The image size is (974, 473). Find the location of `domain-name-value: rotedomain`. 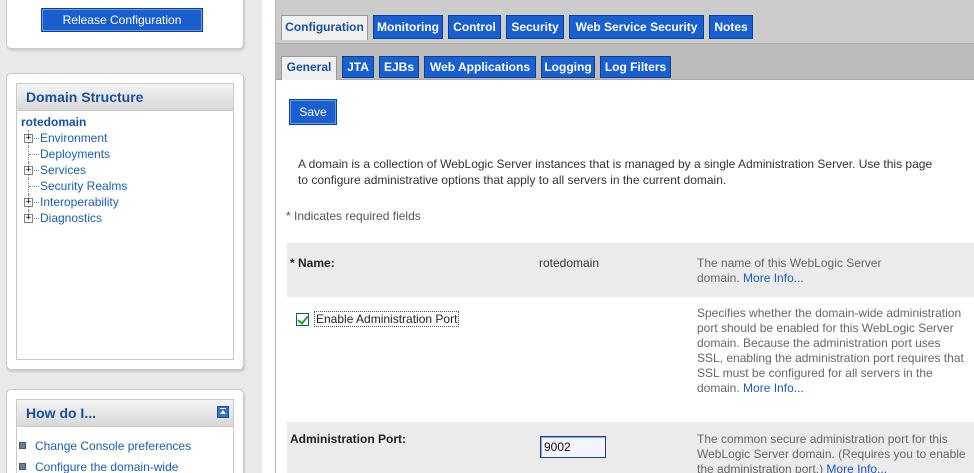

domain-name-value: rotedomain is located at coordinates (569, 263).